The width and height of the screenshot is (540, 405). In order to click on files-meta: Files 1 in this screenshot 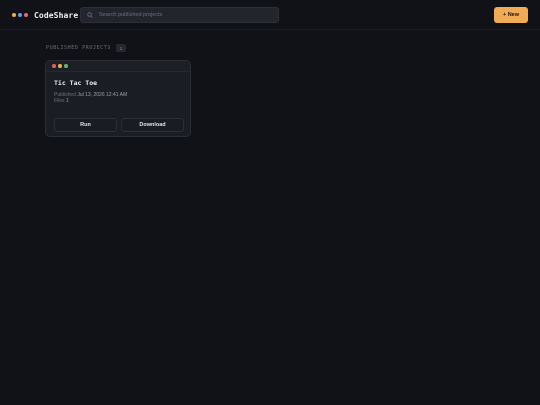, I will do `click(118, 101)`.